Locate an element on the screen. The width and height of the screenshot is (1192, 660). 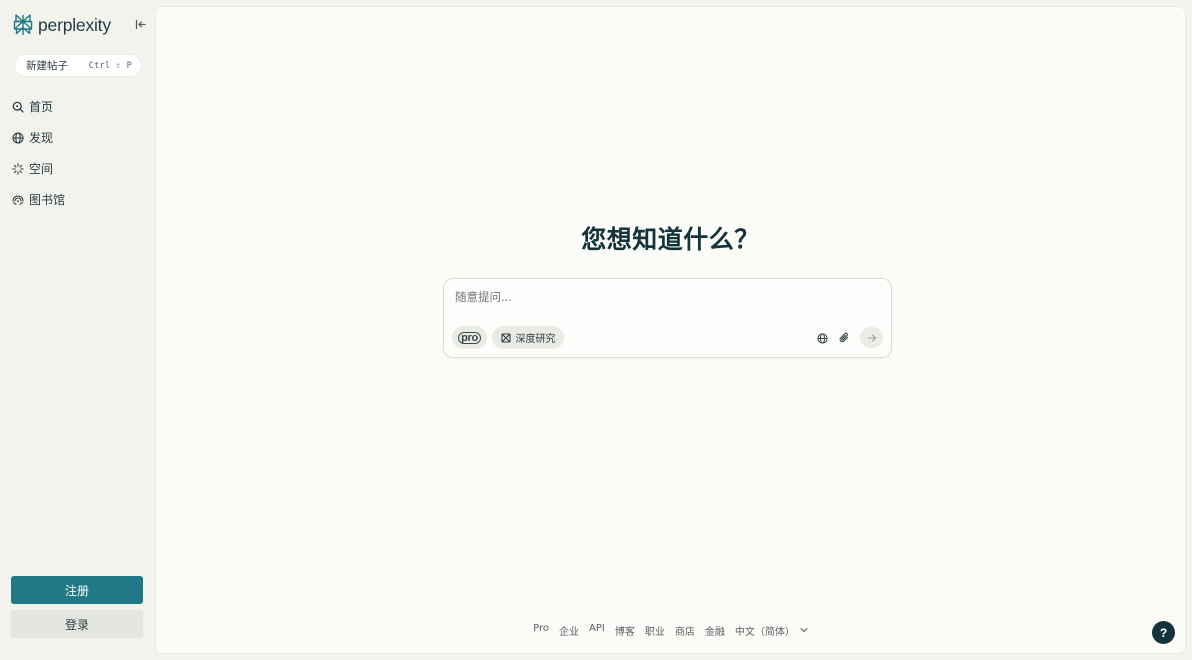
deep-research-icon is located at coordinates (505, 337).